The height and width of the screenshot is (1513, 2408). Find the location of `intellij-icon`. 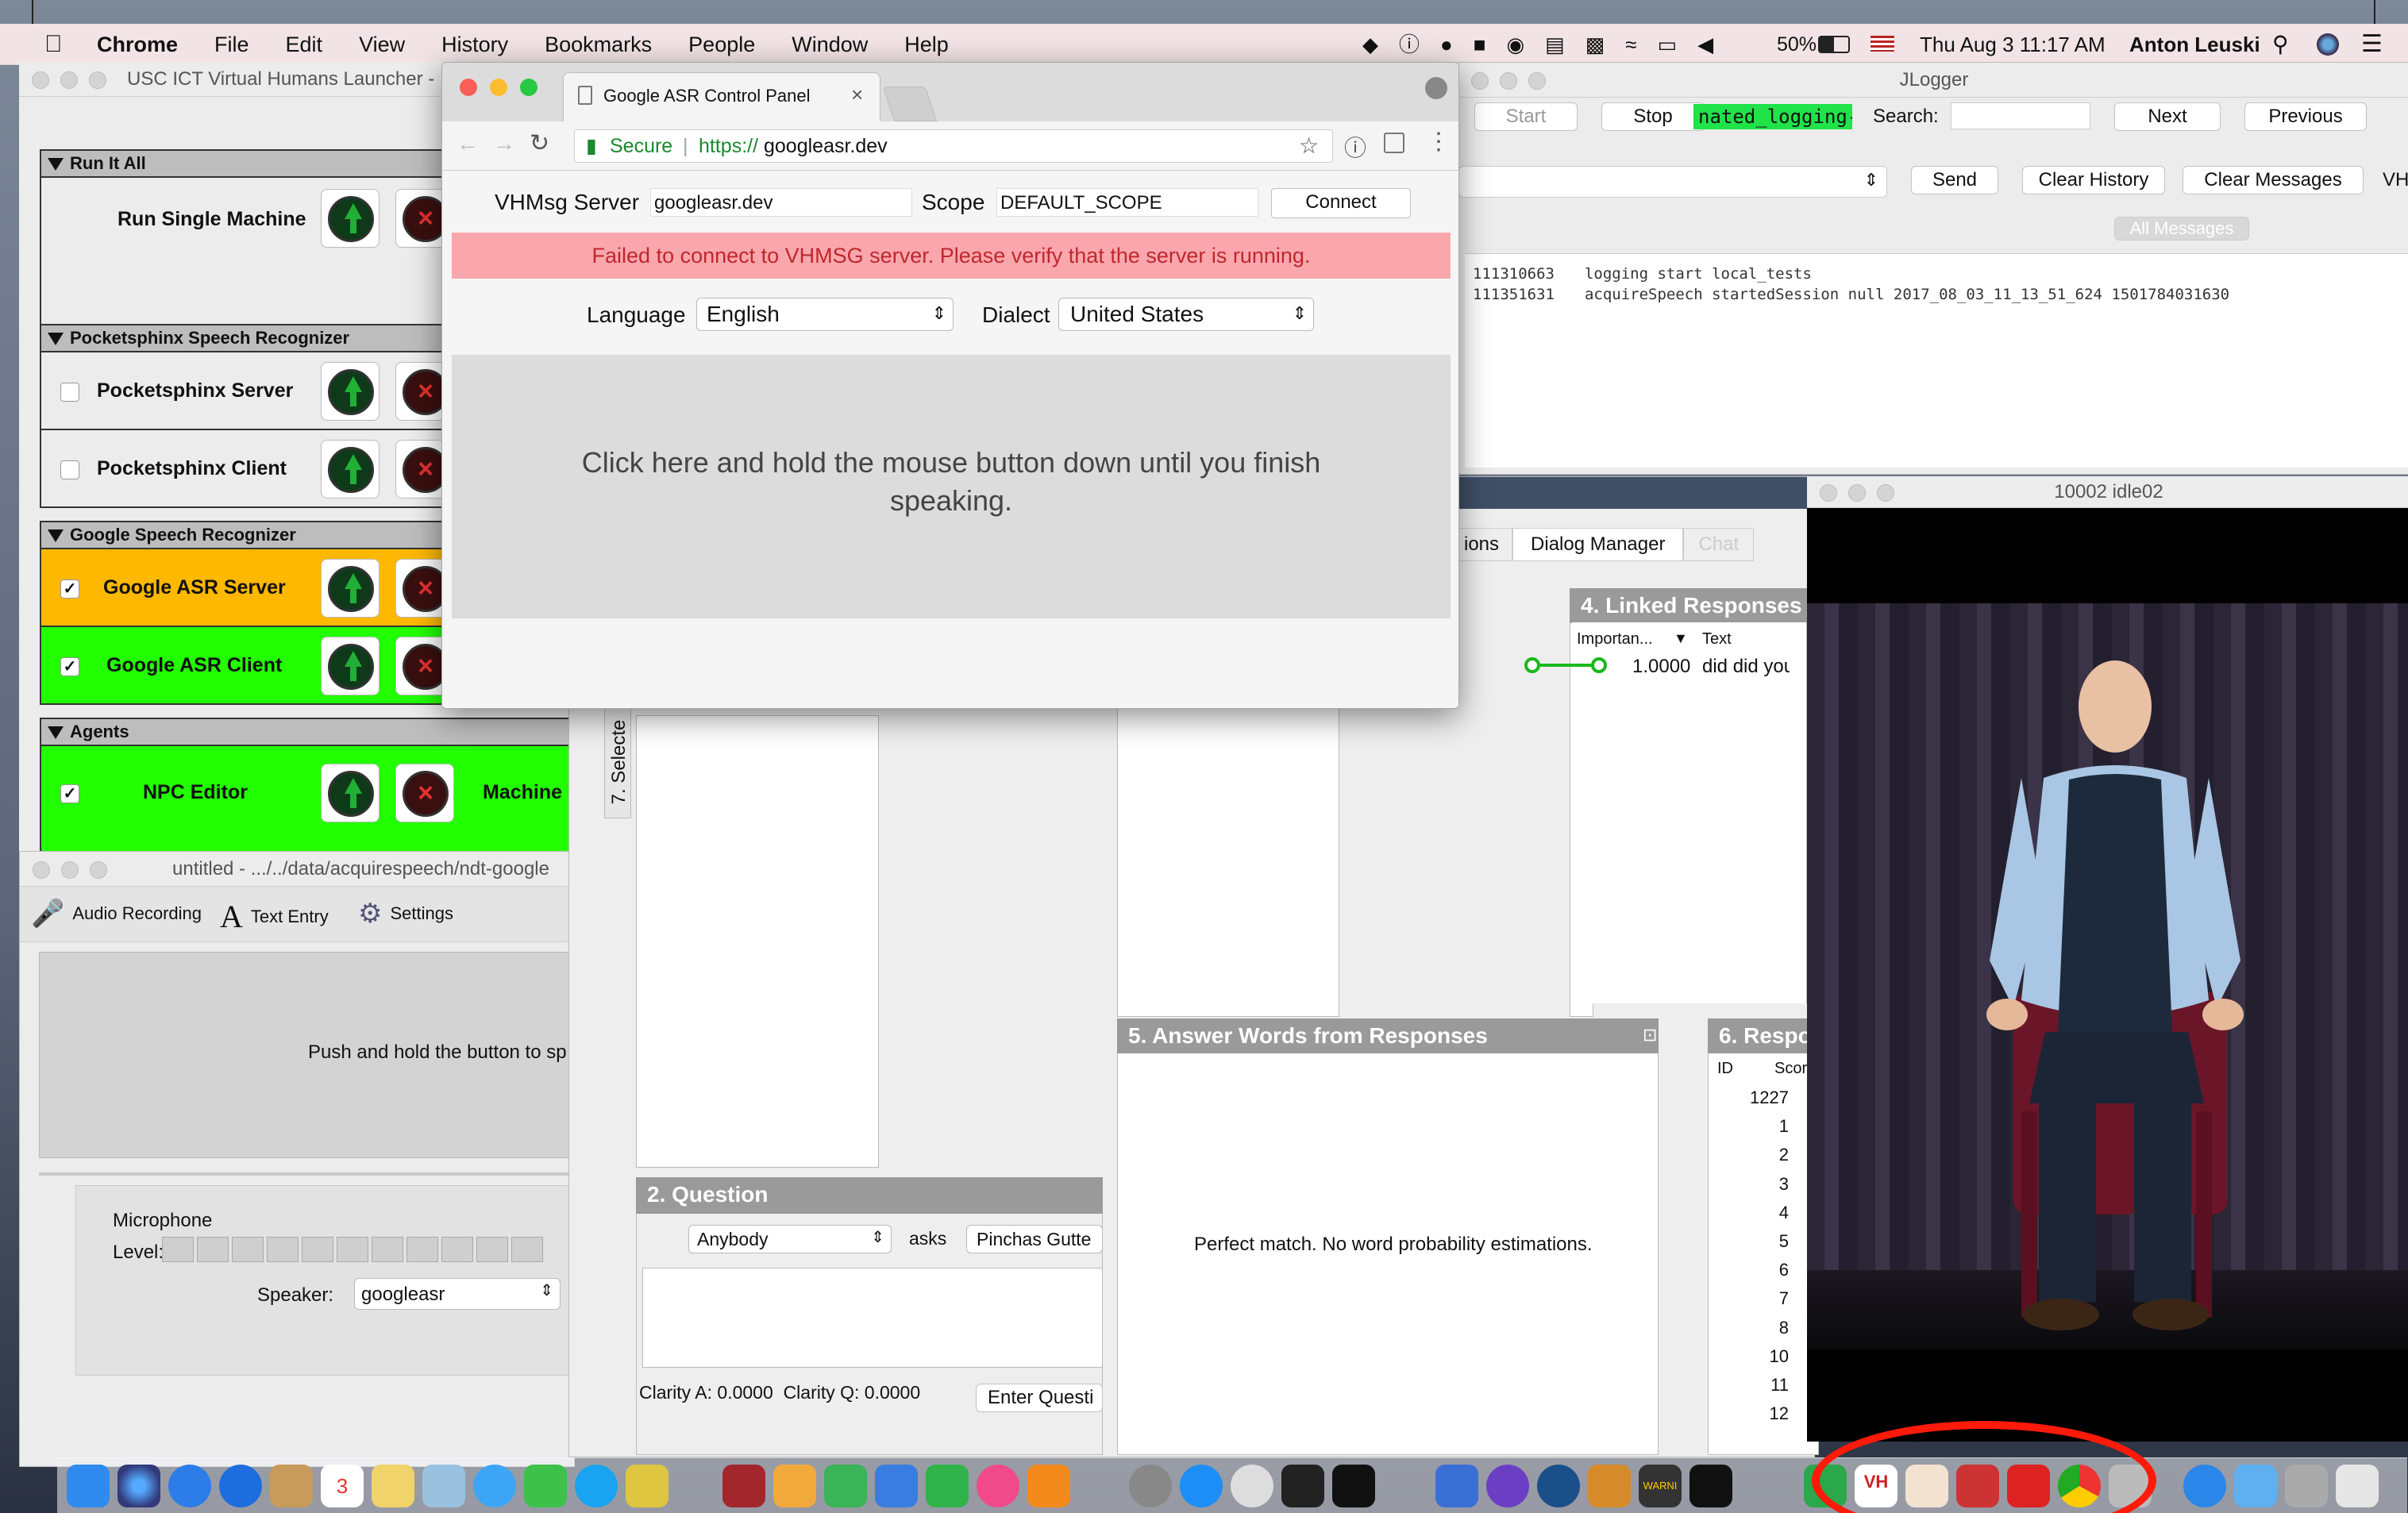

intellij-icon is located at coordinates (1710, 1486).